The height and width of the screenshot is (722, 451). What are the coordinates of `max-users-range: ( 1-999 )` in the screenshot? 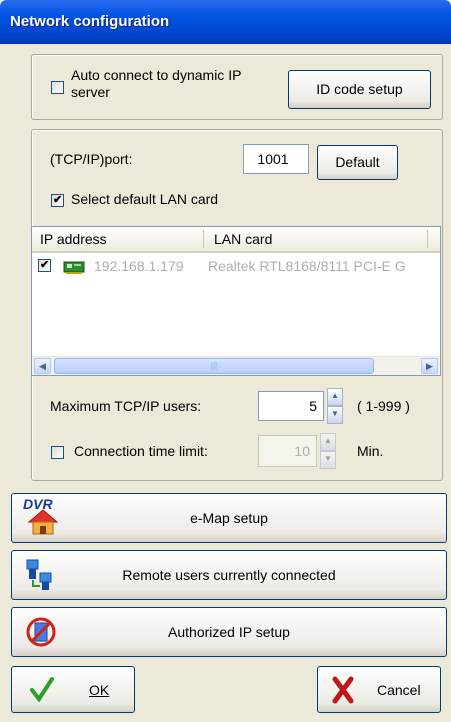 It's located at (383, 406).